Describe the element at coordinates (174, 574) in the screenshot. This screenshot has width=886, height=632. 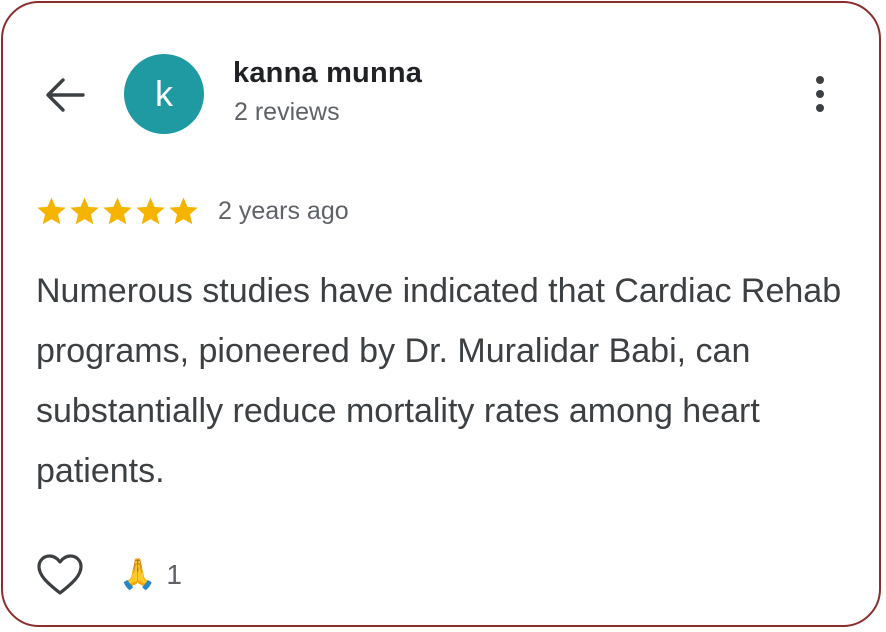
I see `reaction-count: 1` at that location.